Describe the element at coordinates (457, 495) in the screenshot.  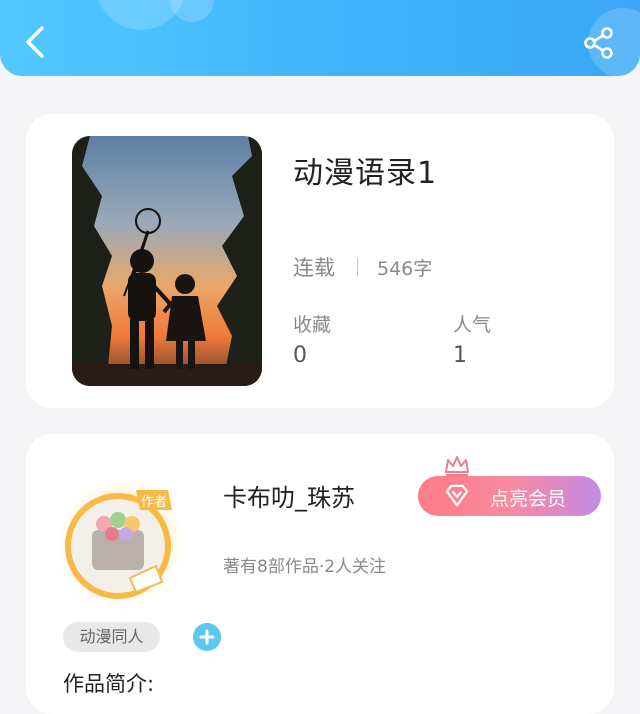
I see `diamond-icon` at that location.